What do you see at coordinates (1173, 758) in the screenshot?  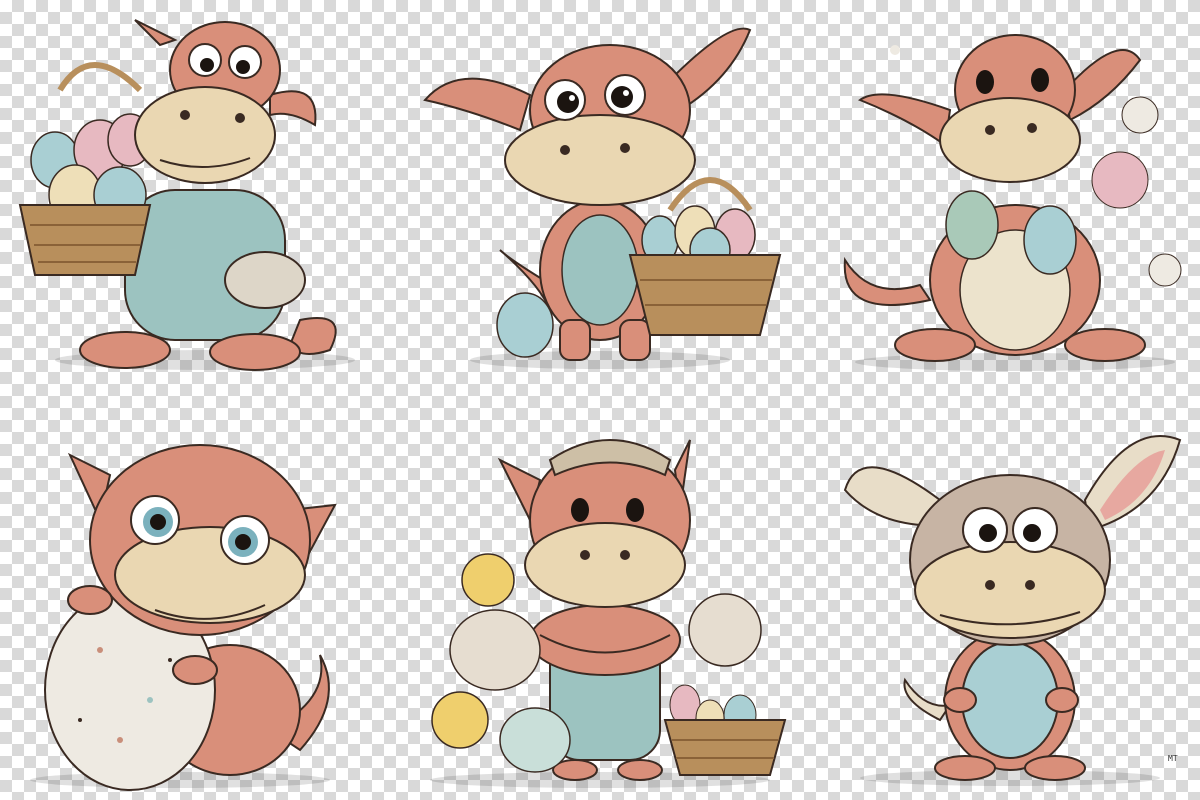 I see `artist-signature: MT` at bounding box center [1173, 758].